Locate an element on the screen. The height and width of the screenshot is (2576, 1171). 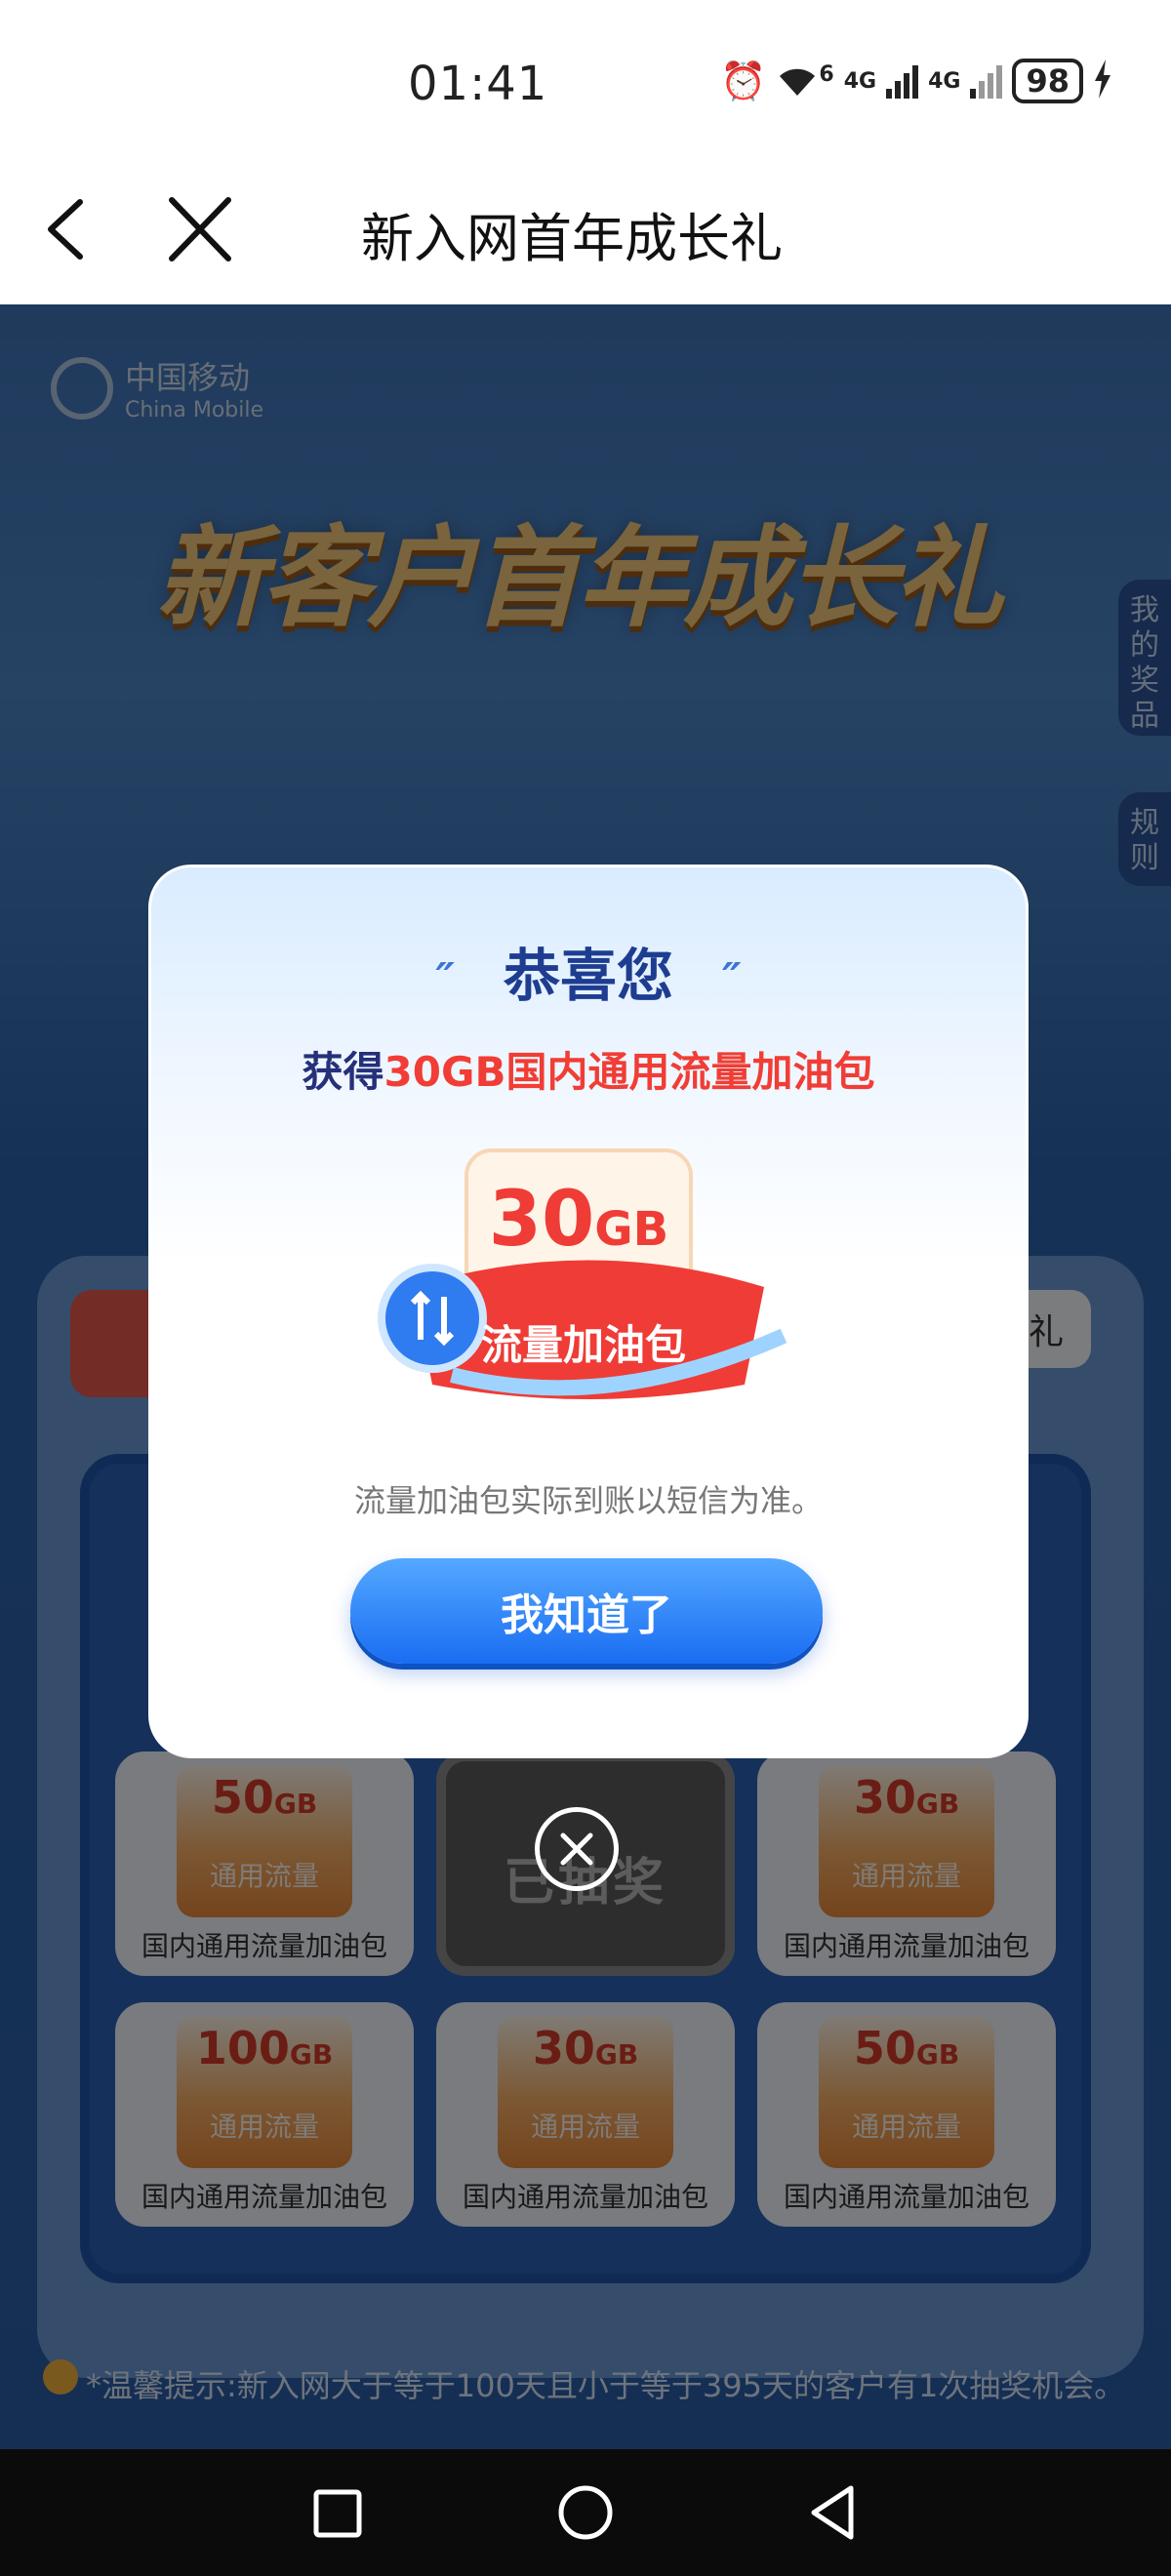
back-button is located at coordinates (73, 229).